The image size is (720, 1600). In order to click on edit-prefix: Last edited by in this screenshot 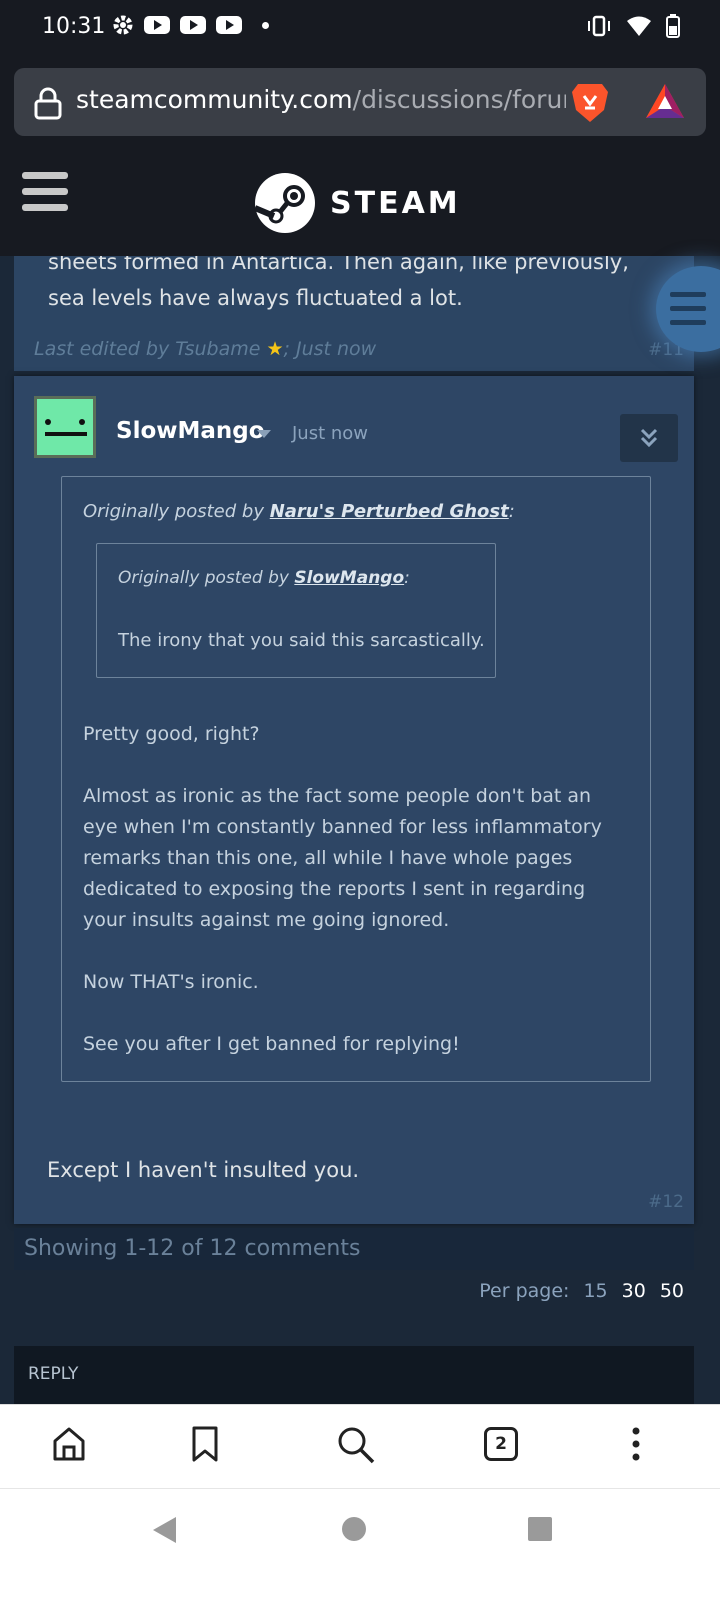, I will do `click(105, 349)`.